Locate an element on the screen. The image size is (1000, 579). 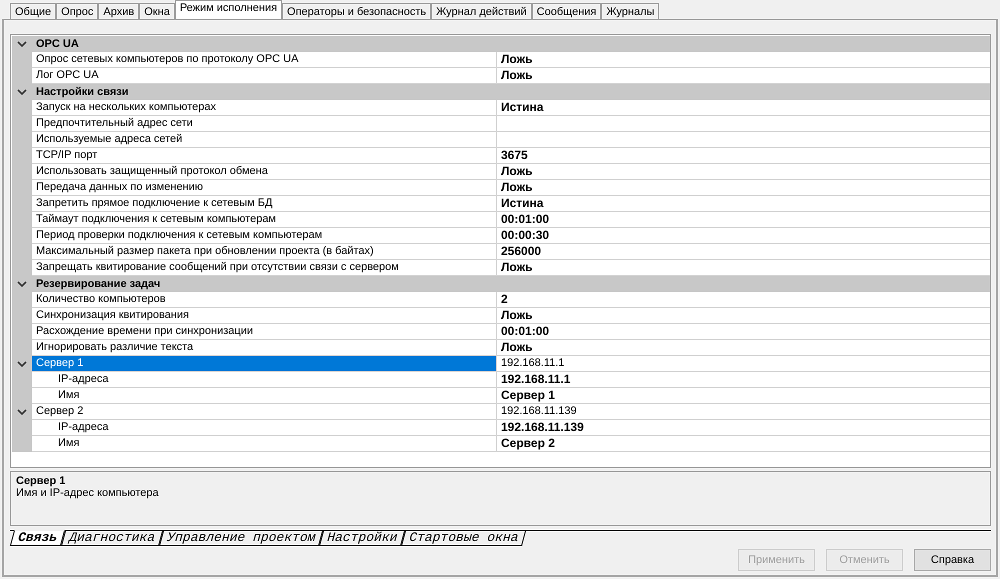
property-name: Запретить прямое подключение к сетевым БД is located at coordinates (264, 204).